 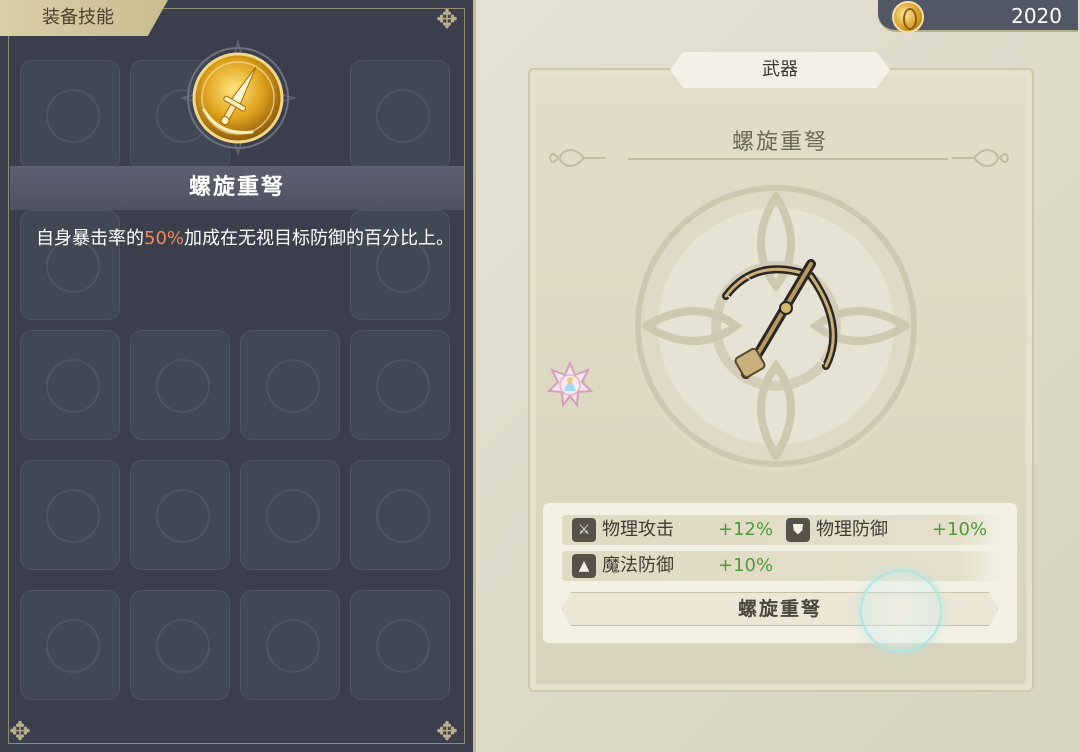 I want to click on rarity-badge-icon, so click(x=570, y=384).